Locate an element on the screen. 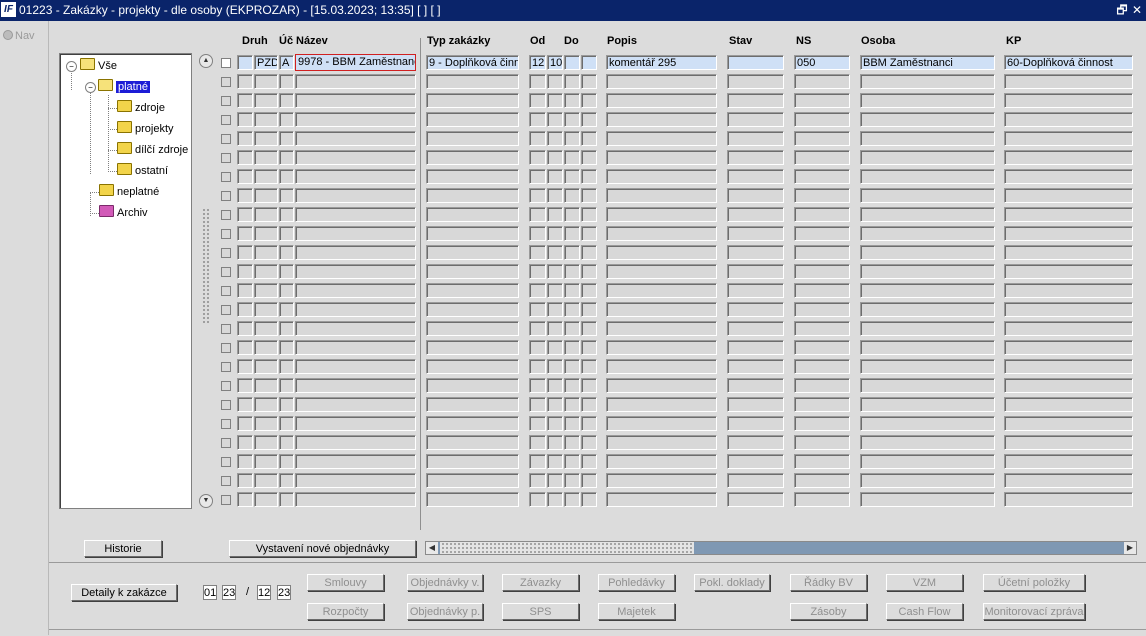 Image resolution: width=1146 pixels, height=636 pixels. detaily-button: Detaily k zakázce is located at coordinates (124, 592).